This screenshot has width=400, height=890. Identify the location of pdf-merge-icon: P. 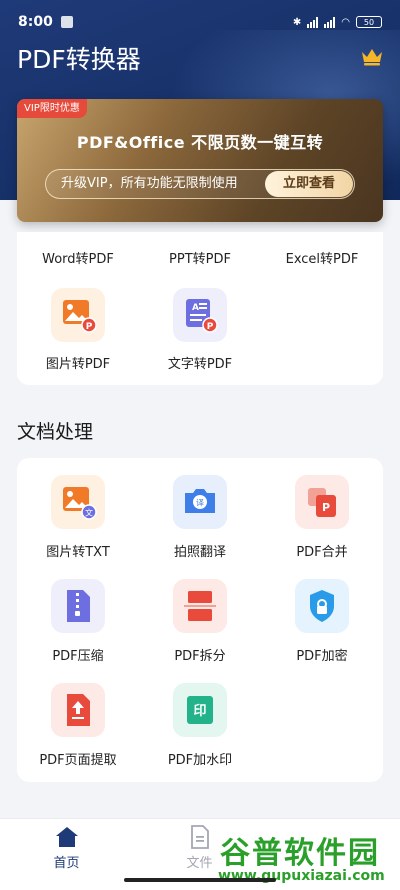
(322, 502).